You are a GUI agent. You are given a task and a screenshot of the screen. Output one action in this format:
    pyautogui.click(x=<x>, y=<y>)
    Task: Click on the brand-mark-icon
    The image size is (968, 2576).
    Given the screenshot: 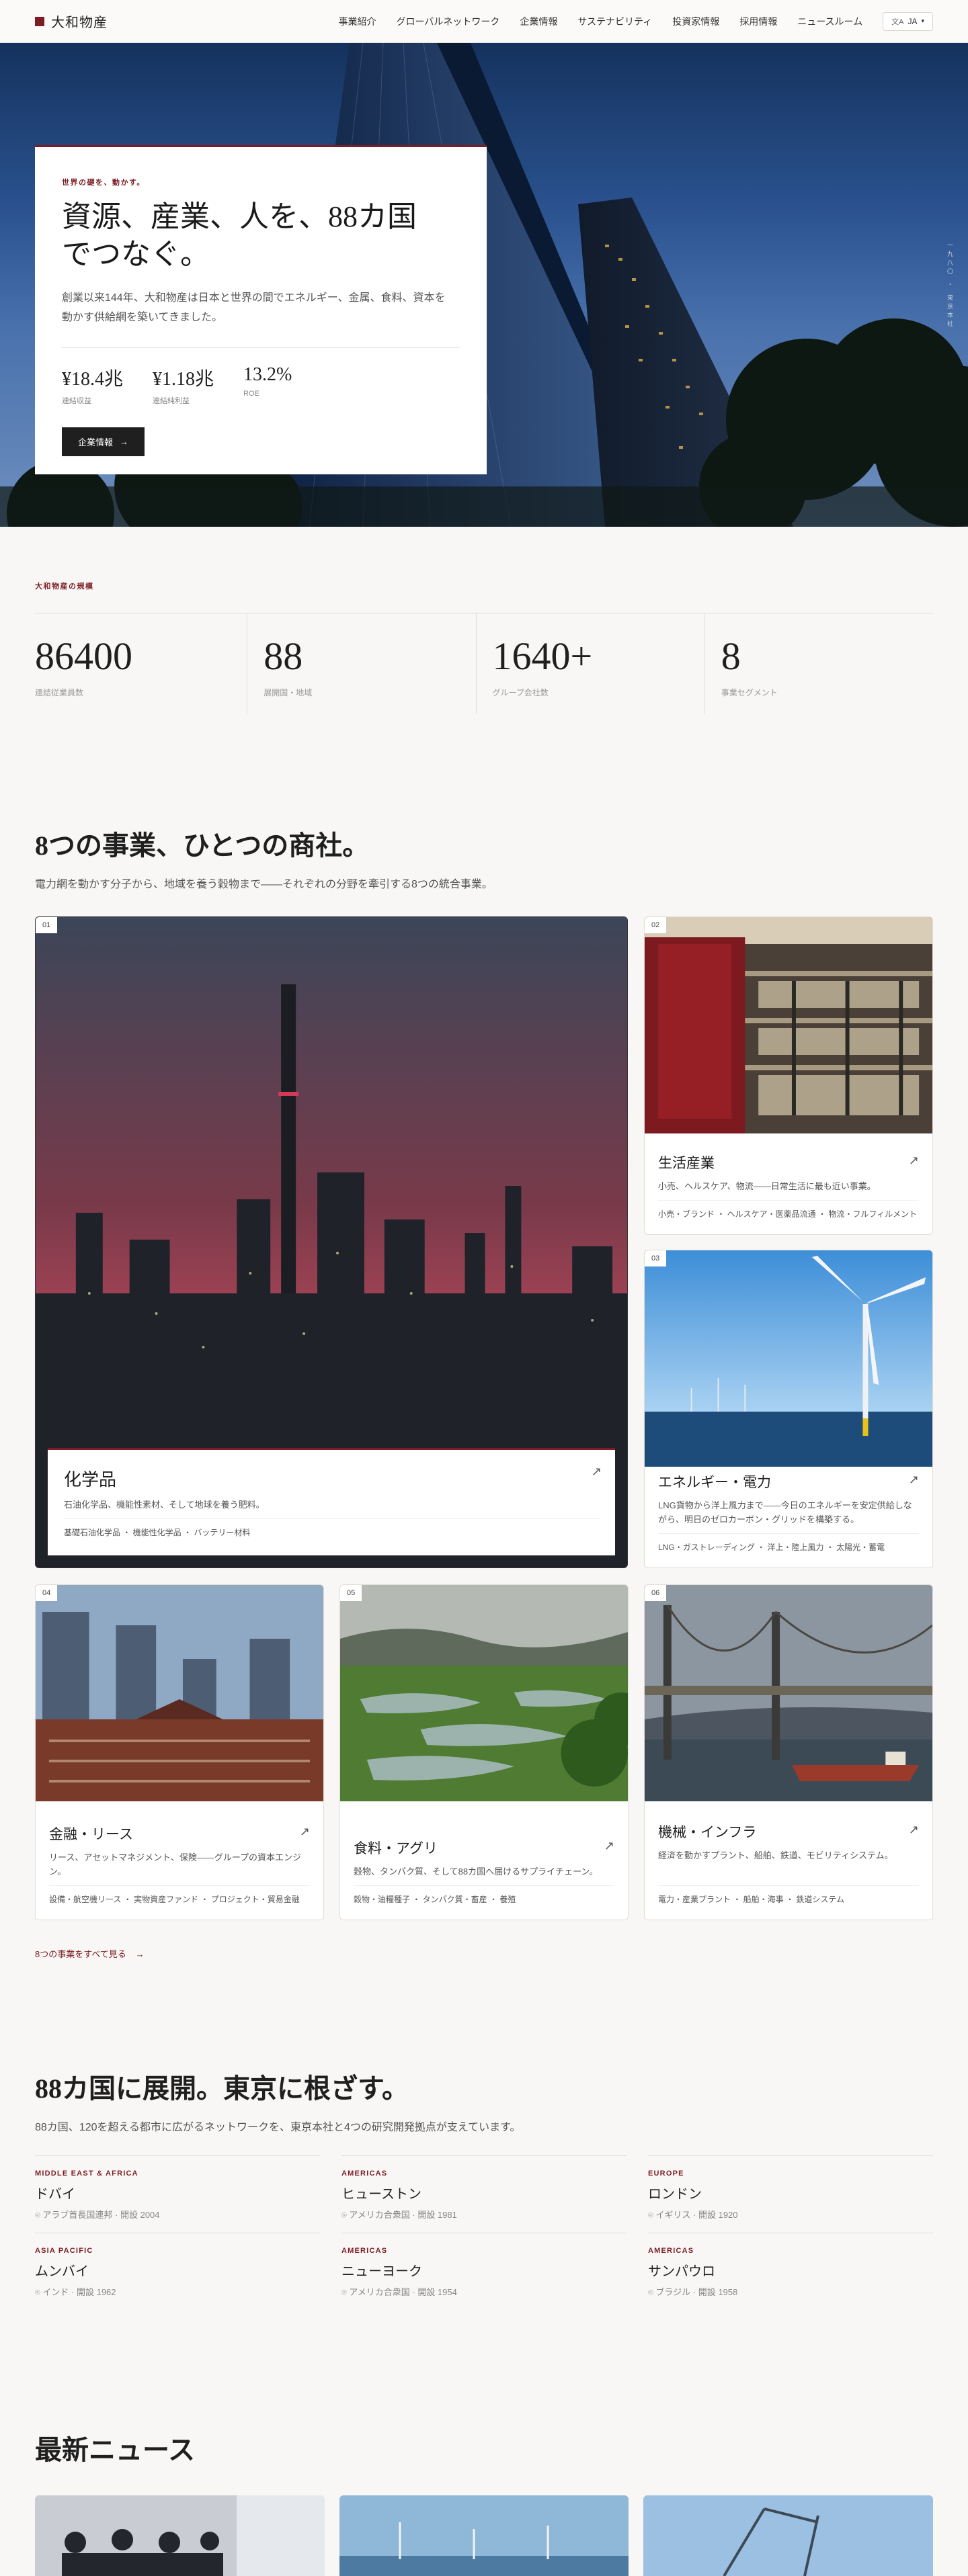 What is the action you would take?
    pyautogui.click(x=39, y=21)
    